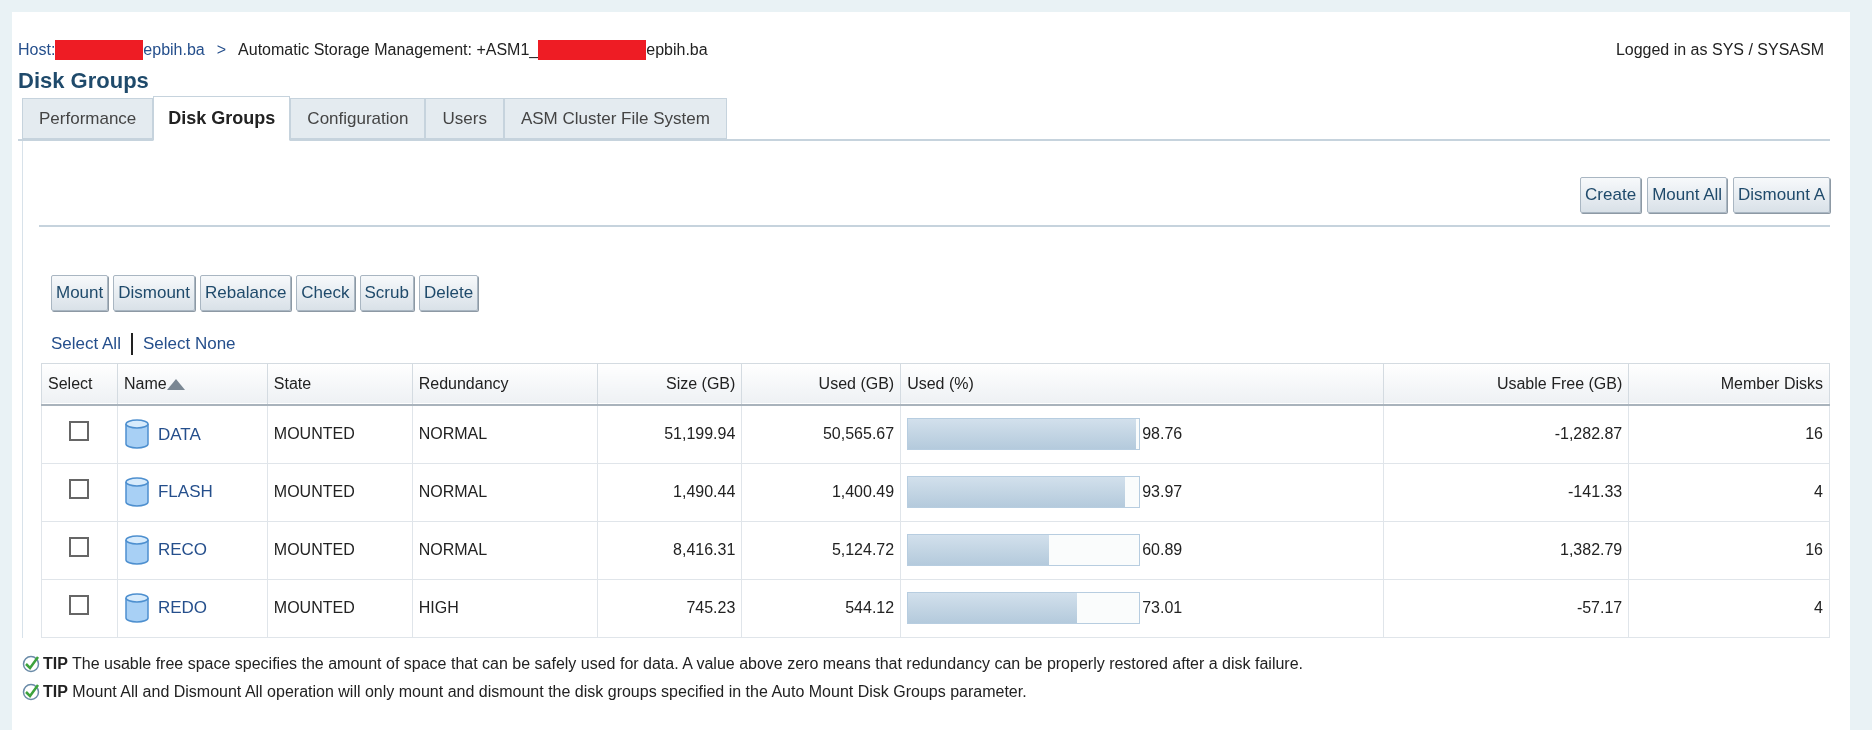 This screenshot has width=1872, height=730. Describe the element at coordinates (1506, 434) in the screenshot. I see `table-cell: -1,282.87` at that location.